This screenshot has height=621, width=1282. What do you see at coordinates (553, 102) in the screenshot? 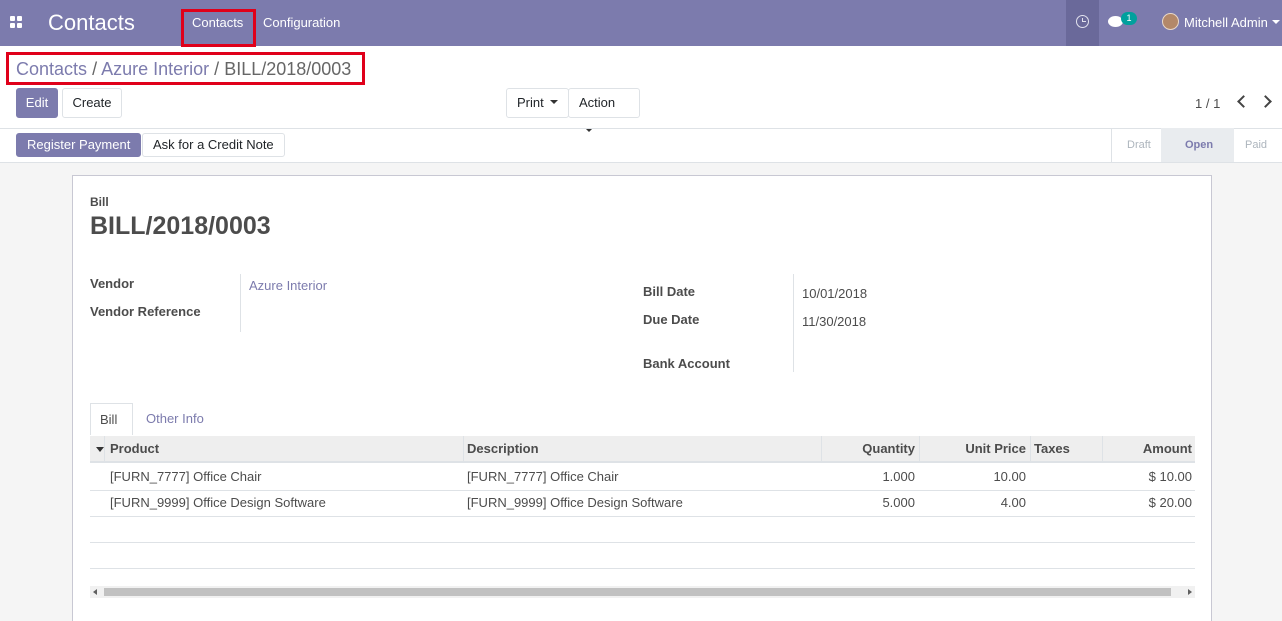
I see `caret-down-icon` at bounding box center [553, 102].